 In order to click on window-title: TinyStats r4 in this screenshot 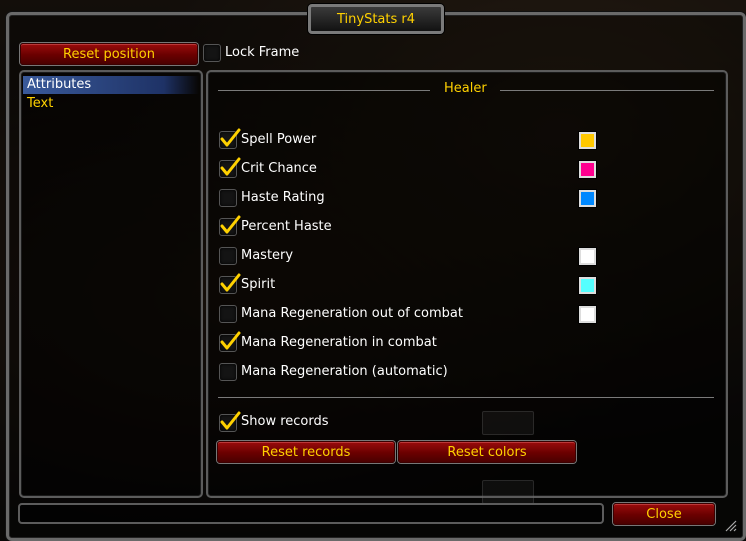, I will do `click(376, 19)`.